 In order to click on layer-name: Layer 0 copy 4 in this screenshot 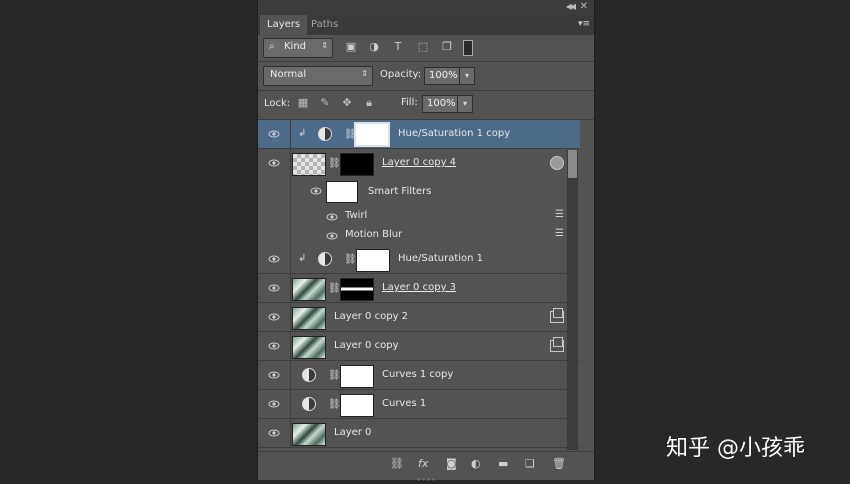, I will do `click(419, 162)`.